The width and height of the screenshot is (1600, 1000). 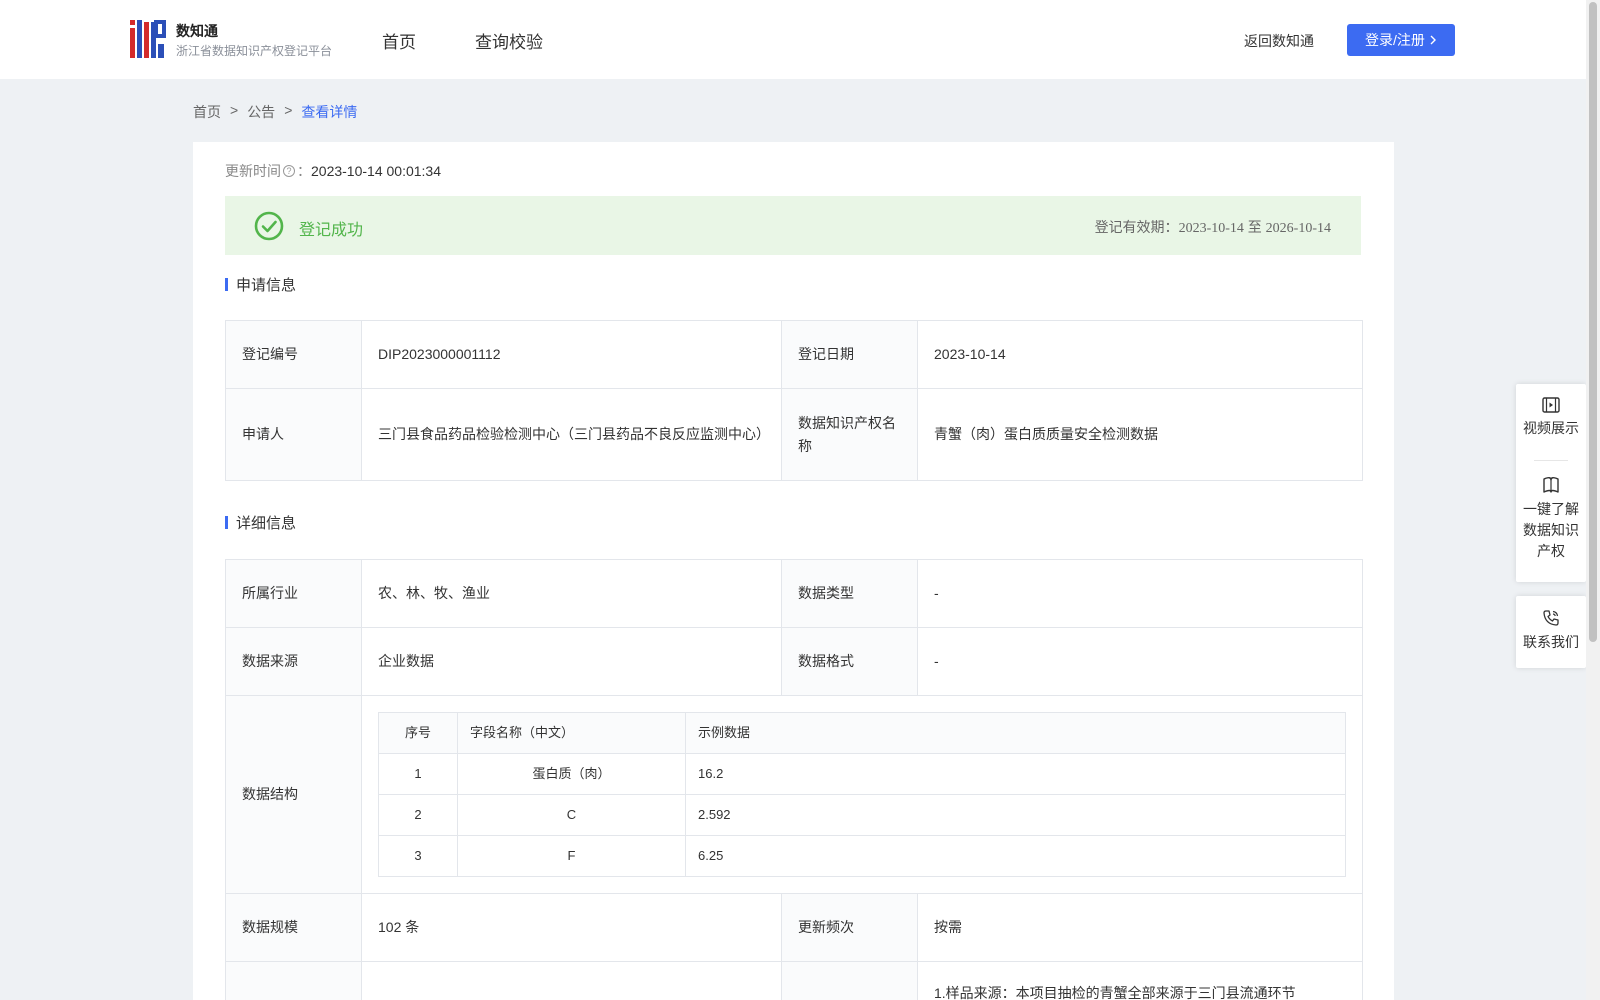 I want to click on partial-value-cell, so click(x=571, y=980).